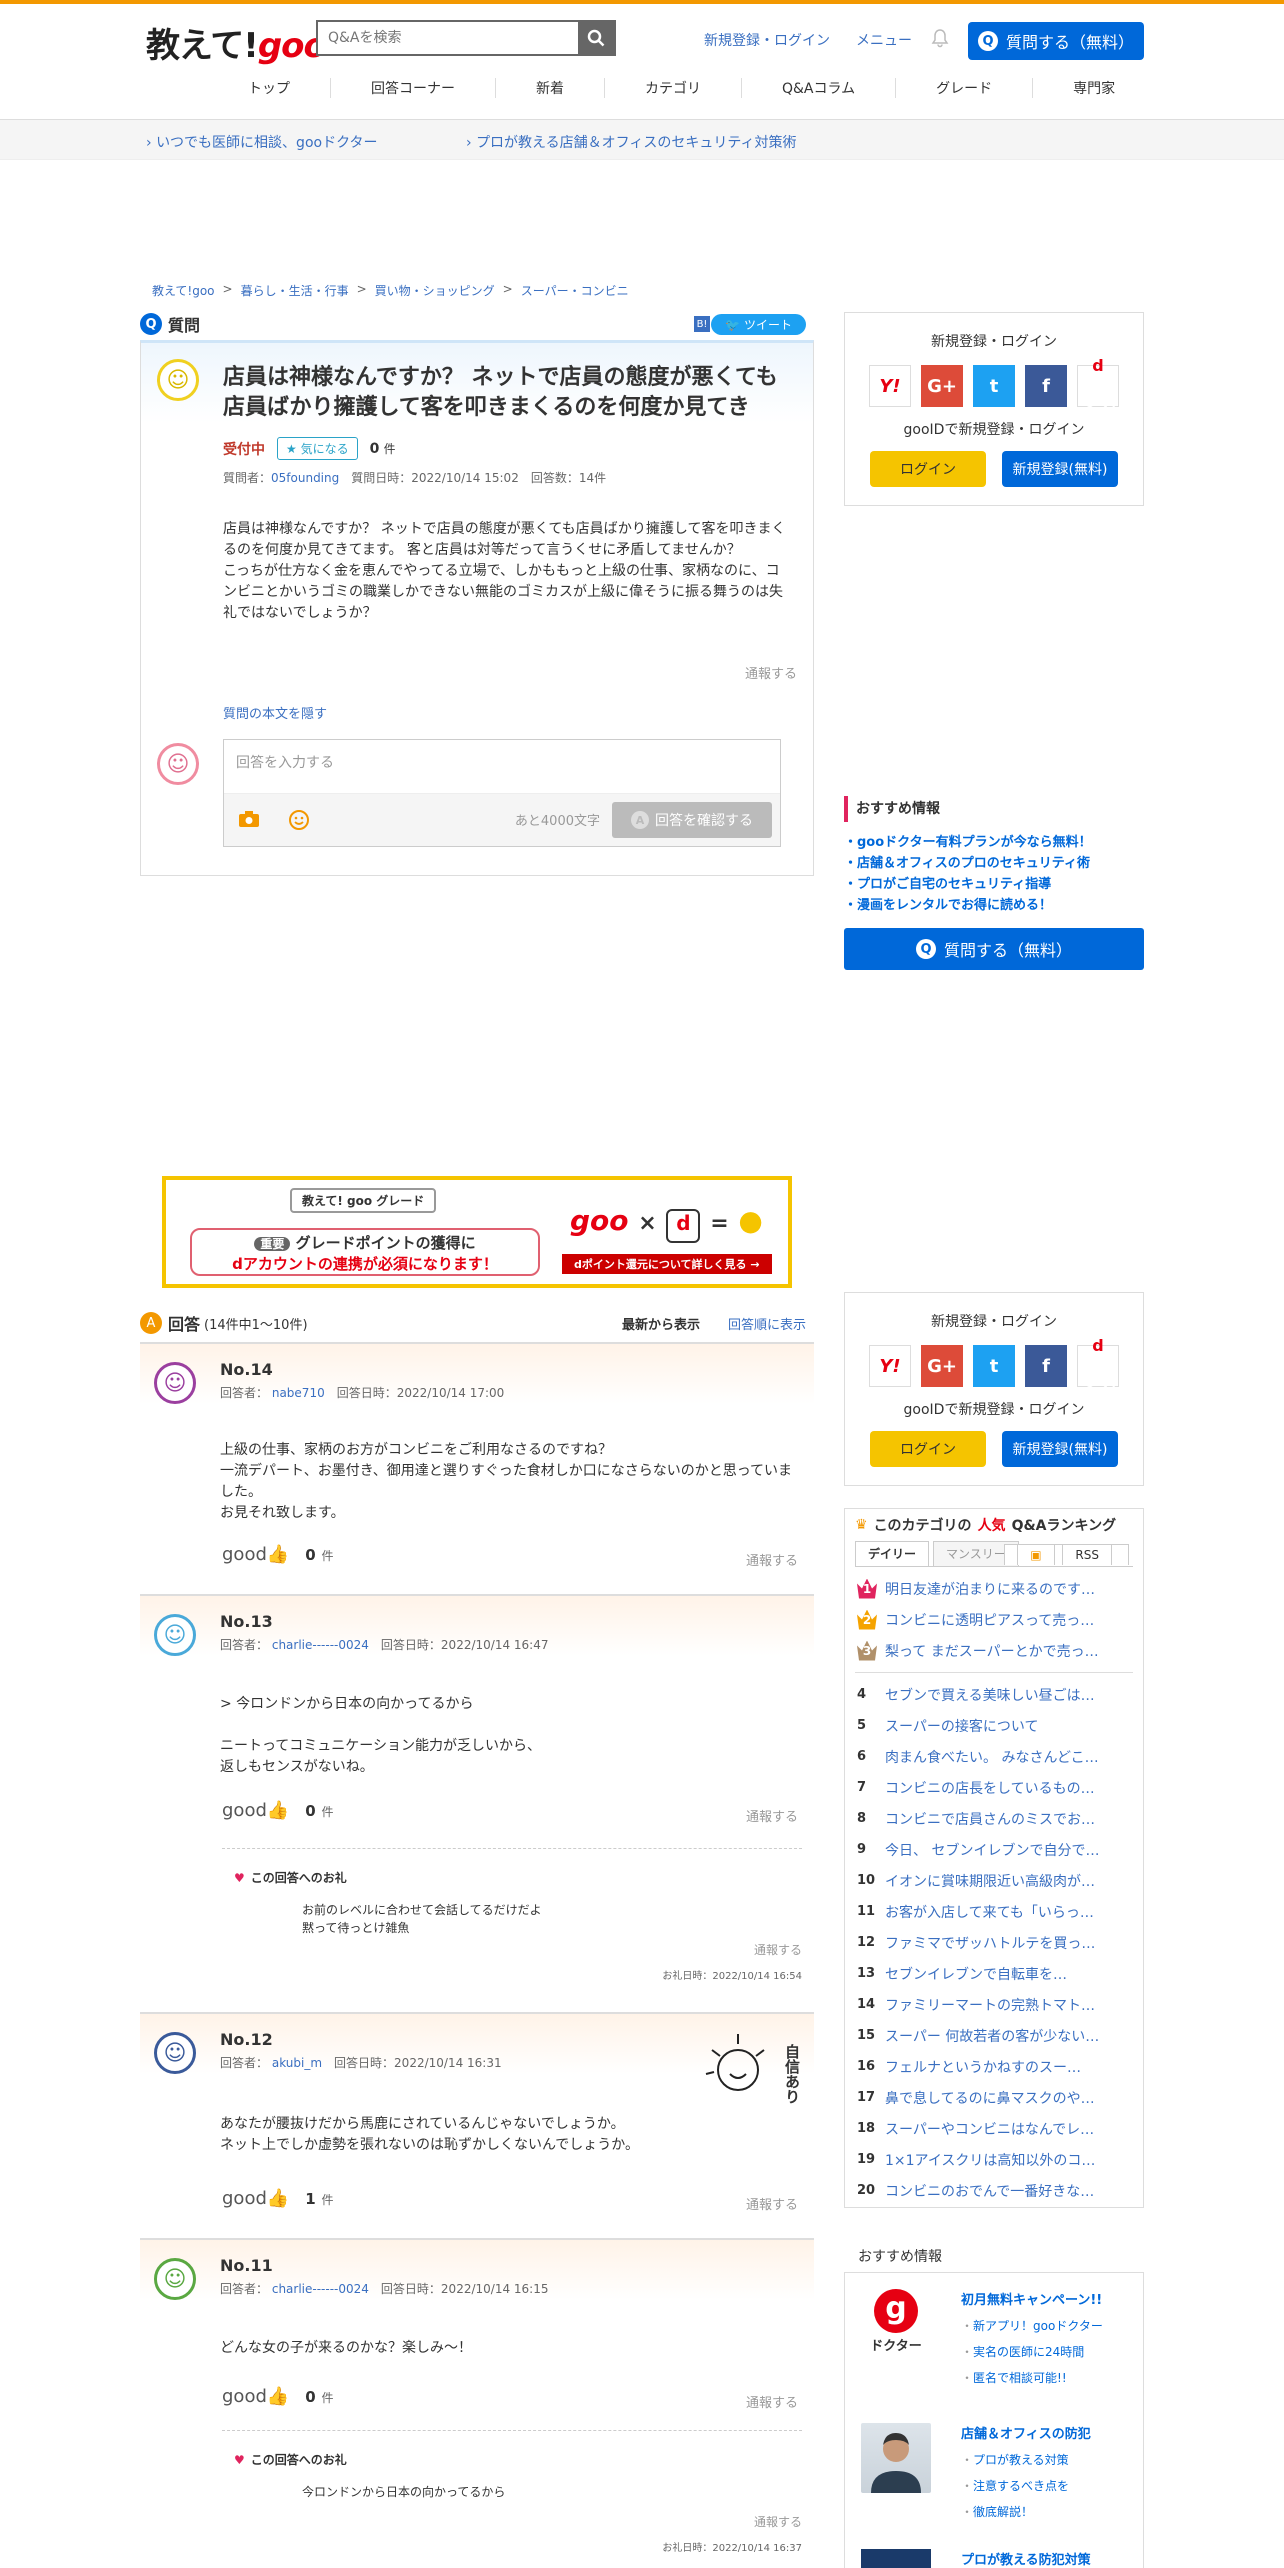 Image resolution: width=1284 pixels, height=2568 pixels. I want to click on breadcrumb-item: 暮らし・生活・行事, so click(295, 290).